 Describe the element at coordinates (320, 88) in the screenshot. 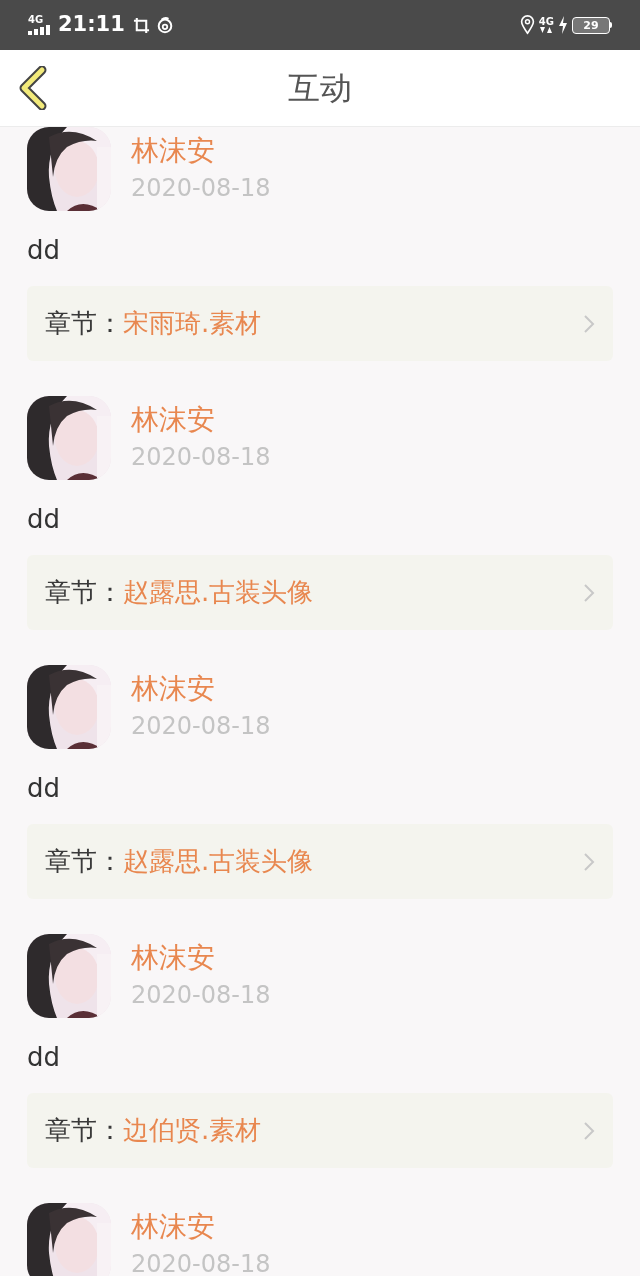

I see `page-title: 互动` at that location.